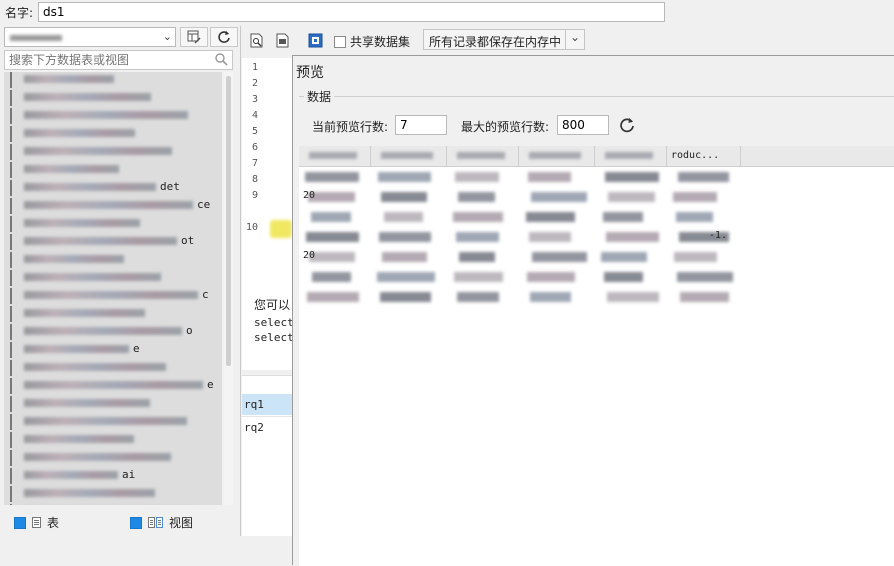  I want to click on view-filter-checkbox, so click(136, 522).